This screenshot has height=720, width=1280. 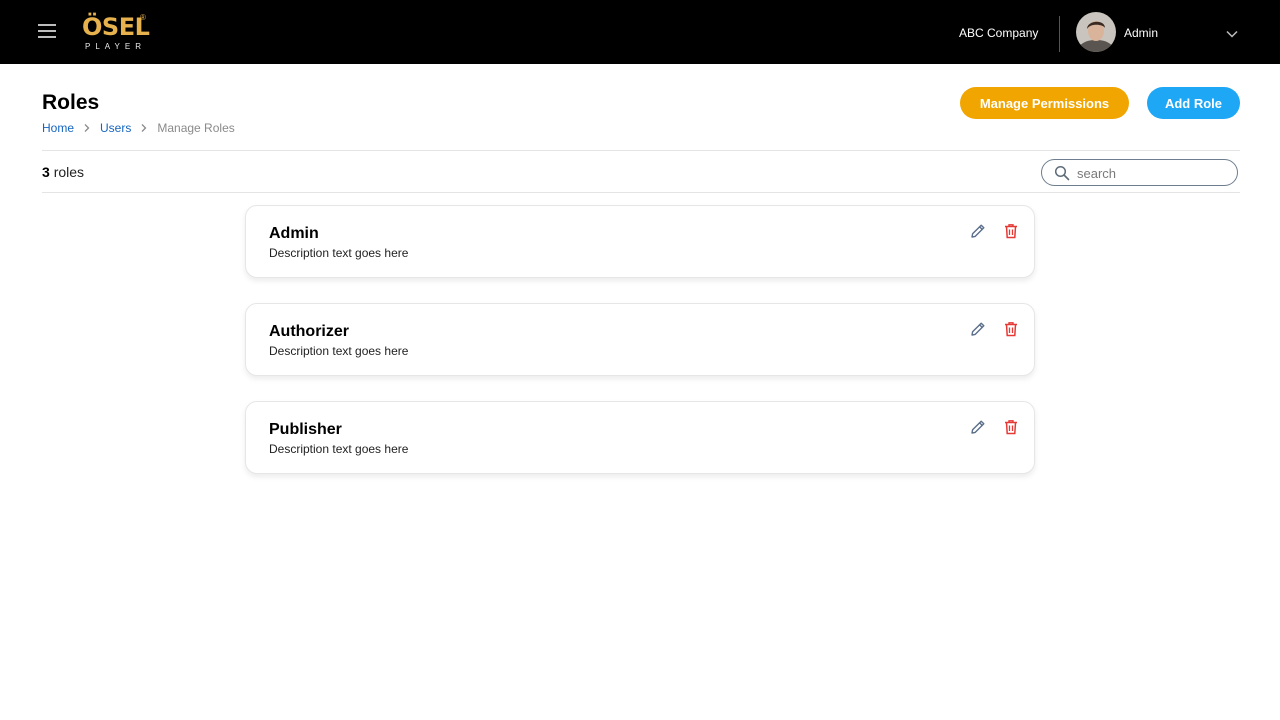 What do you see at coordinates (305, 429) in the screenshot?
I see `role-name: Publisher` at bounding box center [305, 429].